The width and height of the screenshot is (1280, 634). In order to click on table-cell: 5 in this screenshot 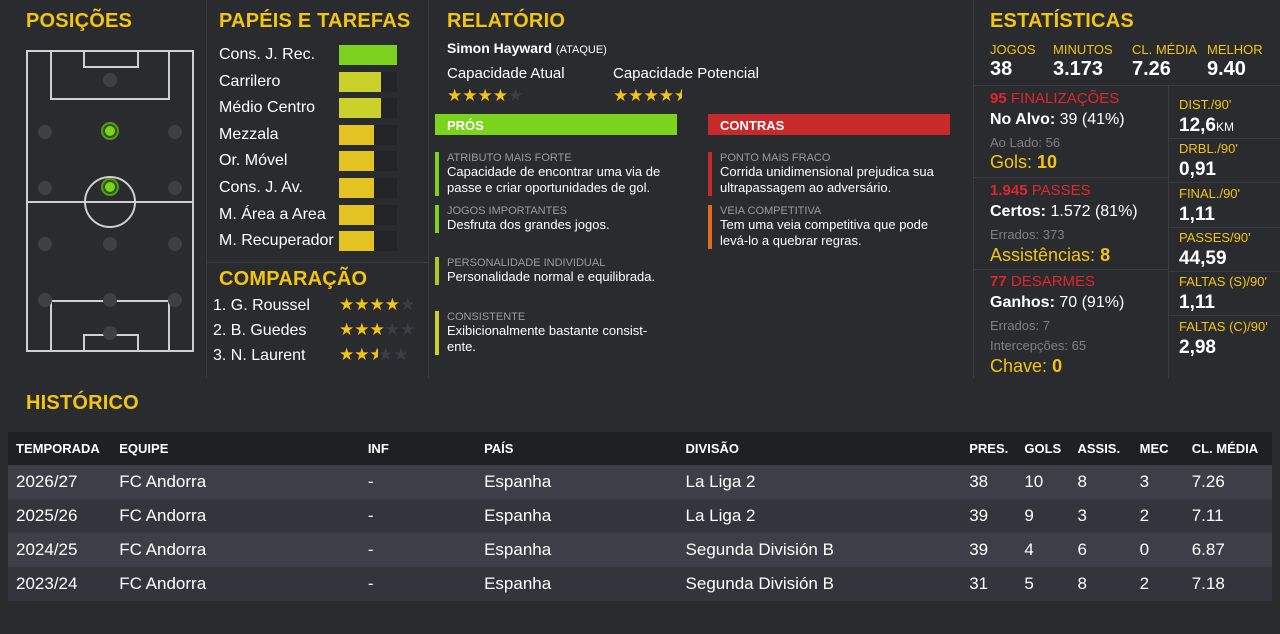, I will do `click(1043, 584)`.